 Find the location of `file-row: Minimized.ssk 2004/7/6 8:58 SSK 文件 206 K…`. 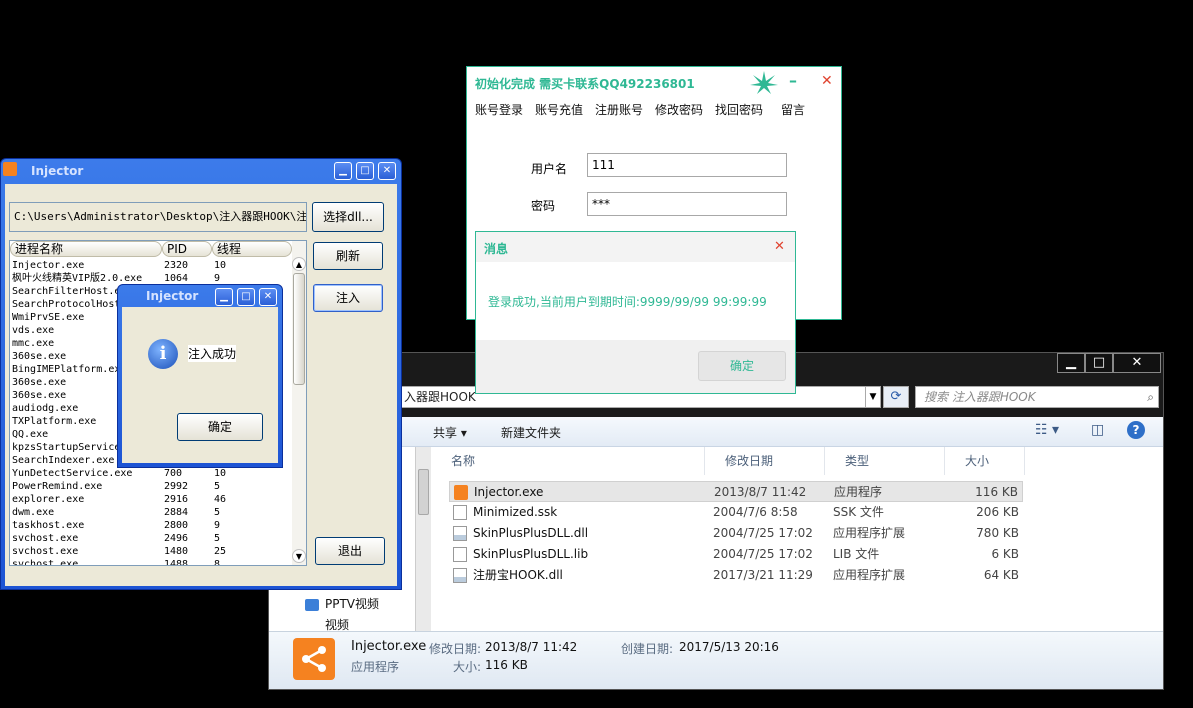

file-row: Minimized.ssk 2004/7/6 8:58 SSK 文件 206 K… is located at coordinates (736, 512).